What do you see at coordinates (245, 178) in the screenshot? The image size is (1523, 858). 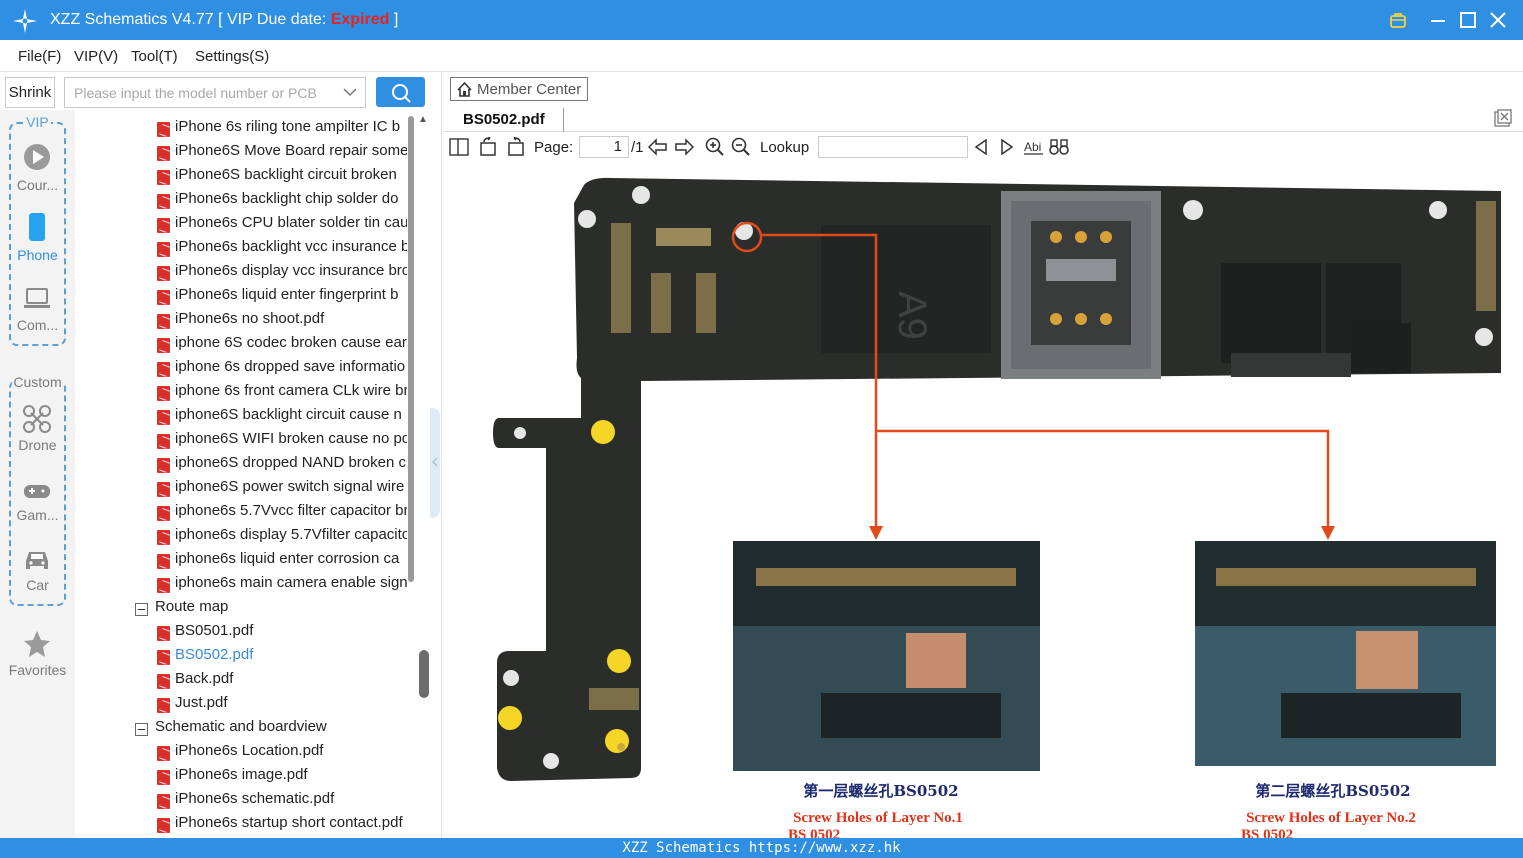 I see `tree-file-item: iPhone6S backlight circuit broken` at bounding box center [245, 178].